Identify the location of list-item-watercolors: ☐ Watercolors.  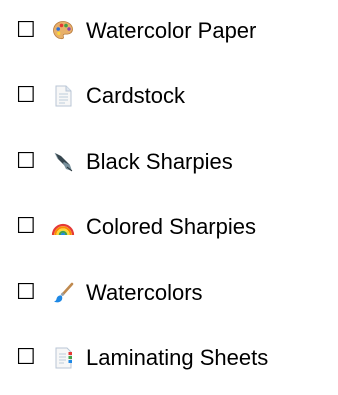
(109, 293).